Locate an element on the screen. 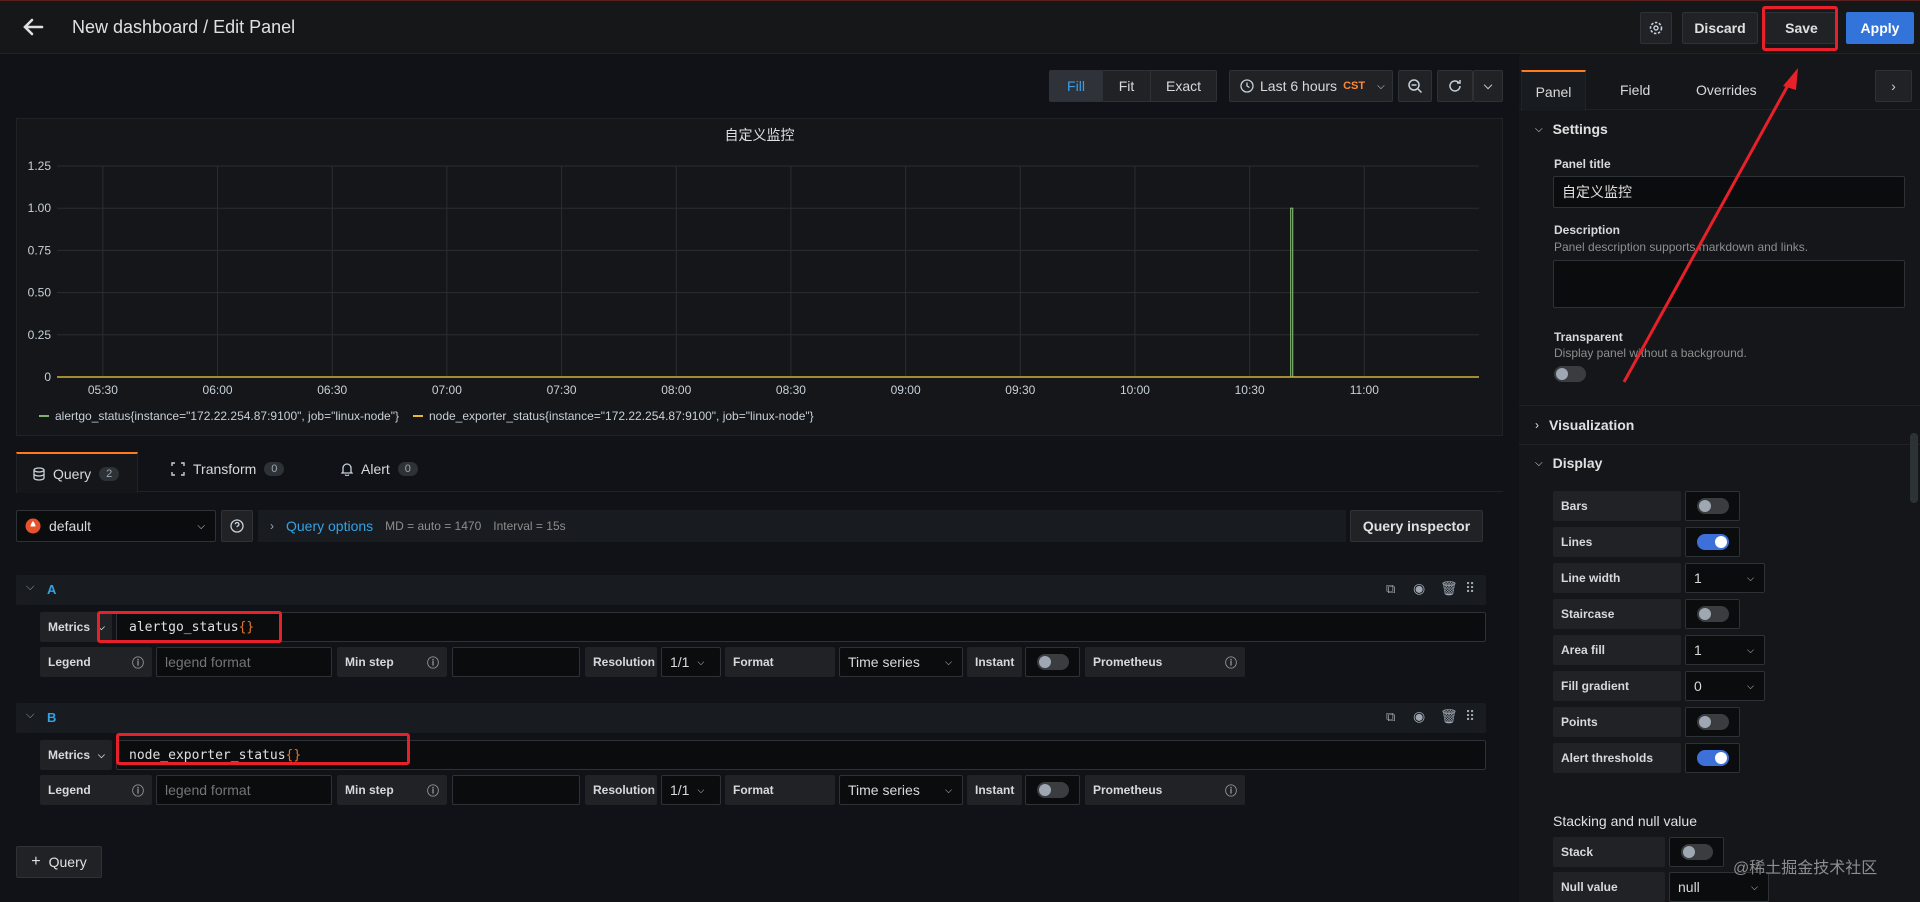 The width and height of the screenshot is (1920, 902). resolution-value: 1/1 is located at coordinates (680, 790).